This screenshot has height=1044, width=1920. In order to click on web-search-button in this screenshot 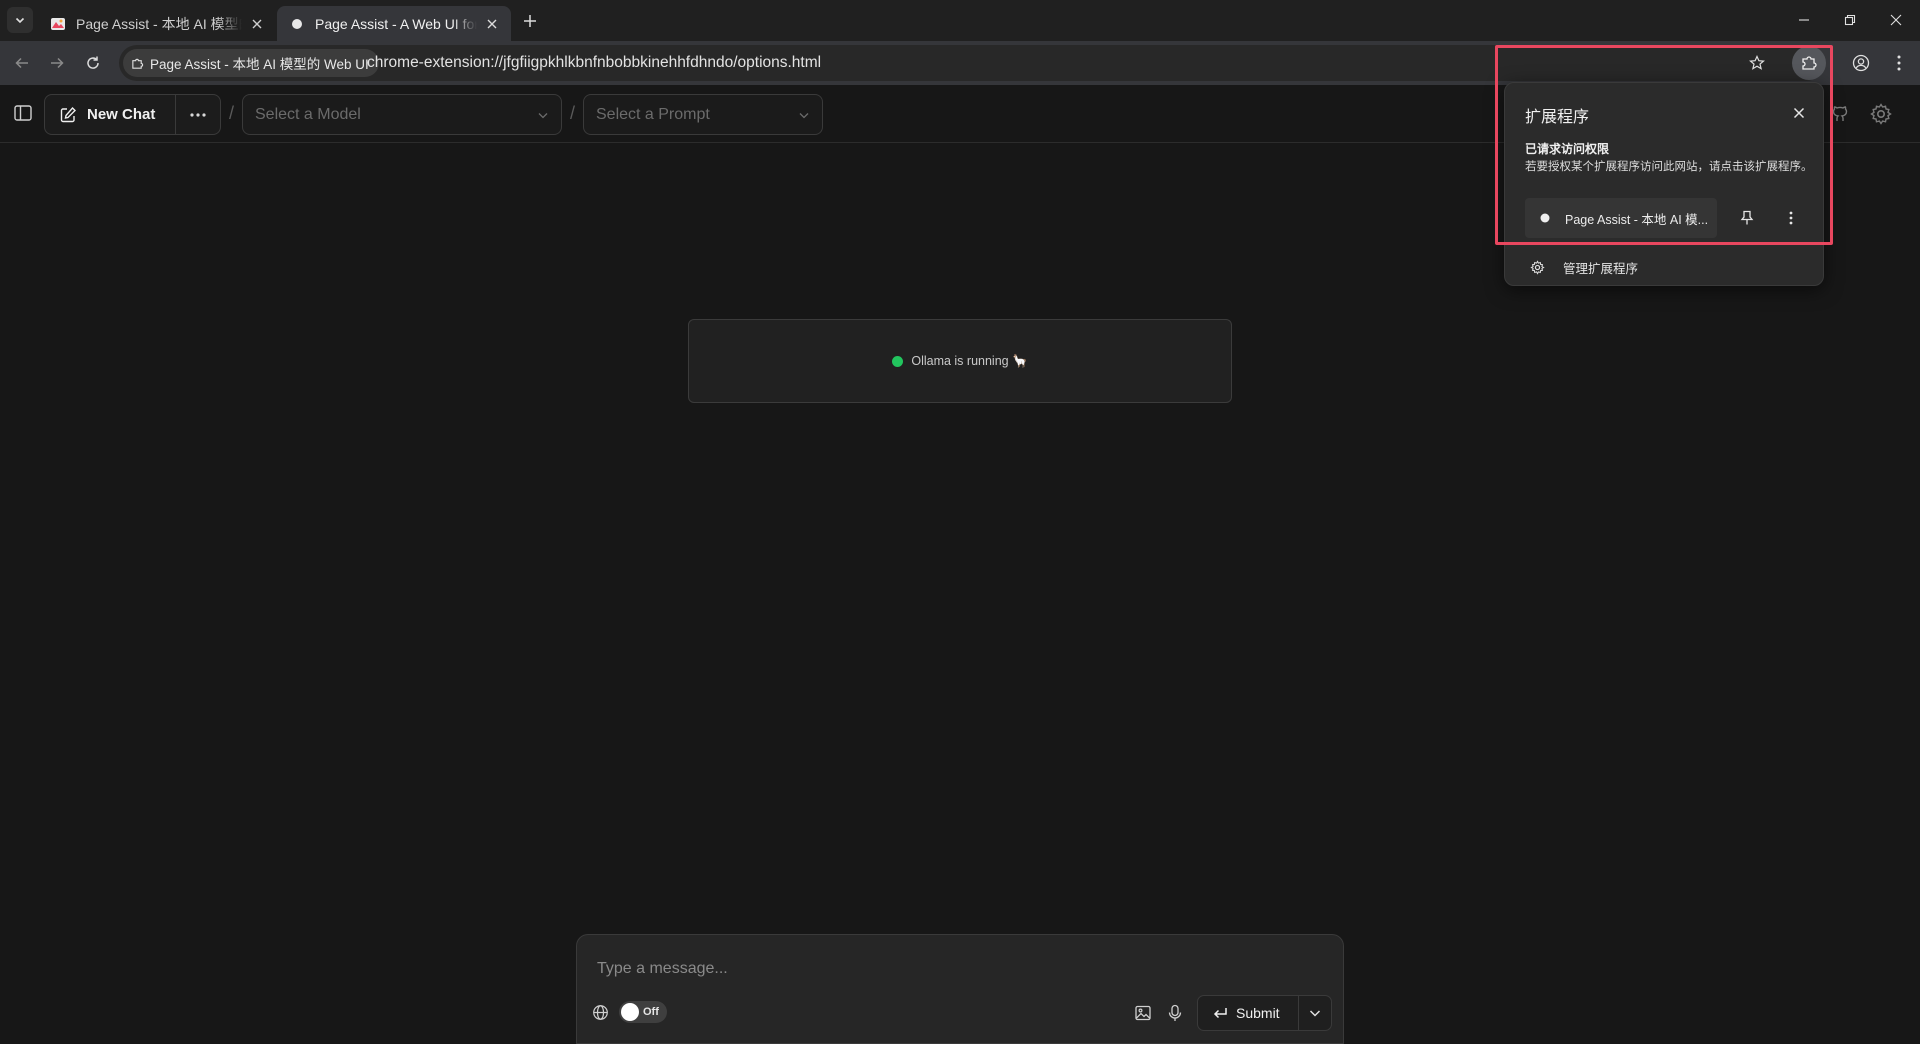, I will do `click(600, 1012)`.